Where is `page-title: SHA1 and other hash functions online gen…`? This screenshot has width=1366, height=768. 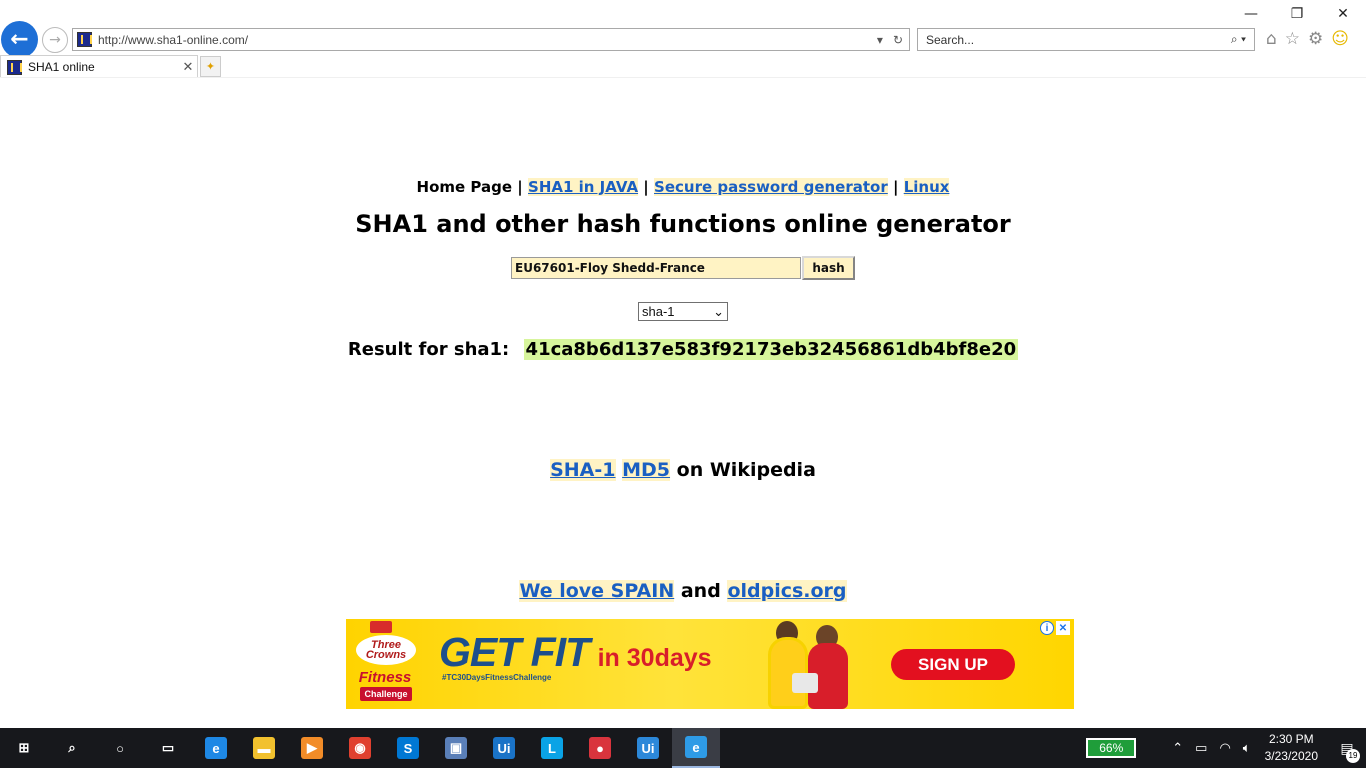 page-title: SHA1 and other hash functions online gen… is located at coordinates (683, 224).